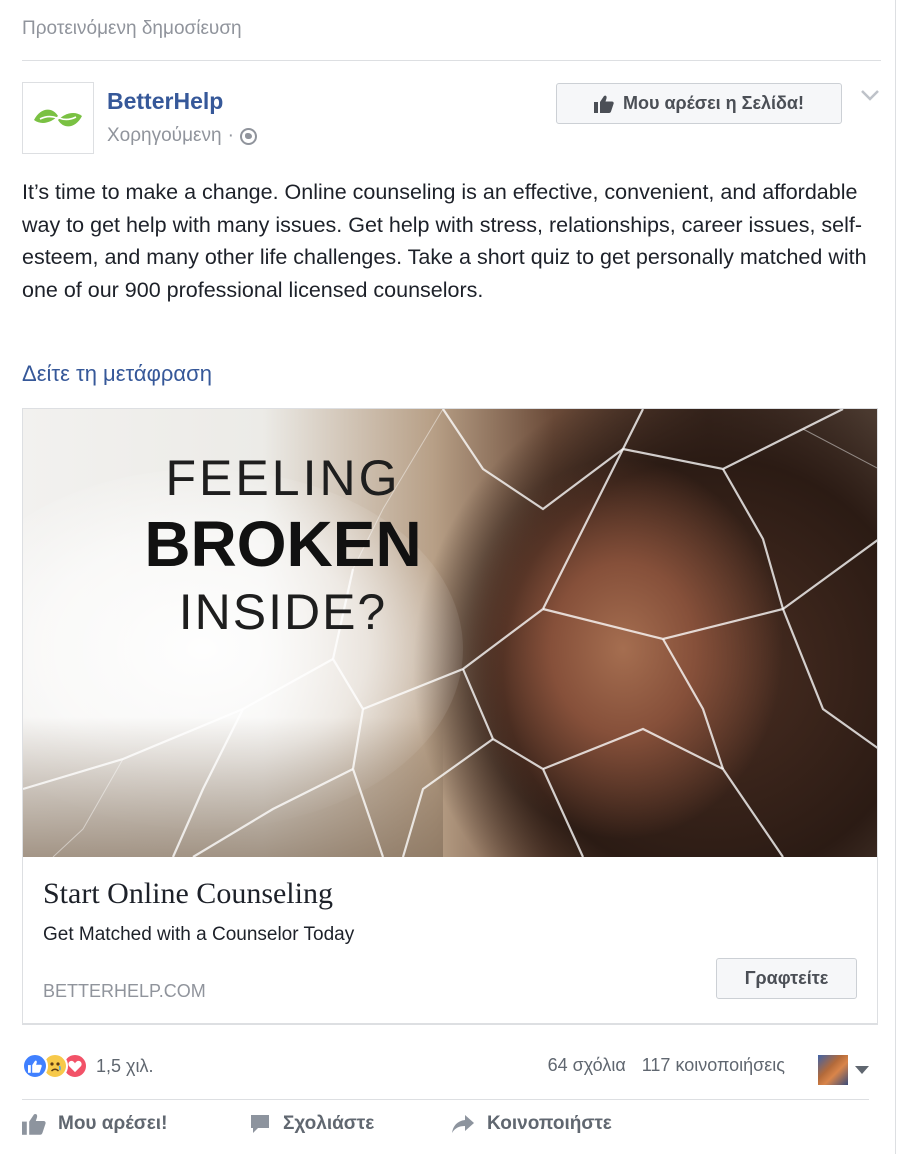 This screenshot has height=1154, width=904. I want to click on comments-count-link: 64 σχόλια, so click(587, 1065).